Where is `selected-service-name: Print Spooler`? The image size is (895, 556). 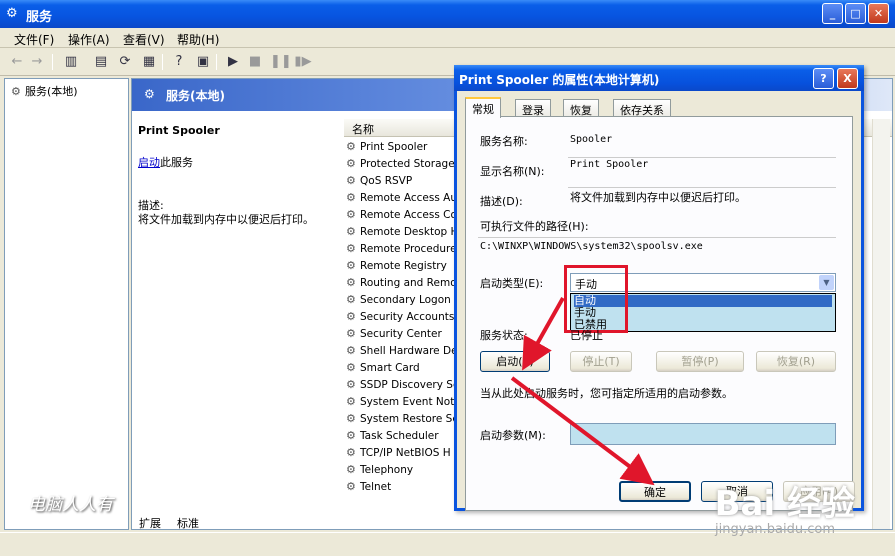 selected-service-name: Print Spooler is located at coordinates (179, 130).